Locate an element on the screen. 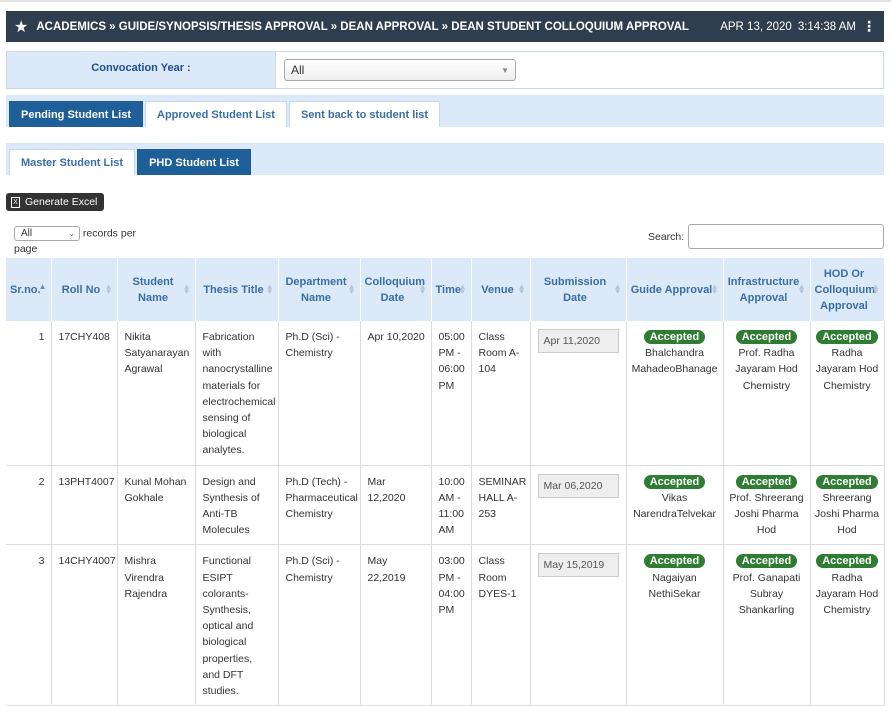  hod-approver: Shreerang Joshi Pharma Hod is located at coordinates (847, 514).